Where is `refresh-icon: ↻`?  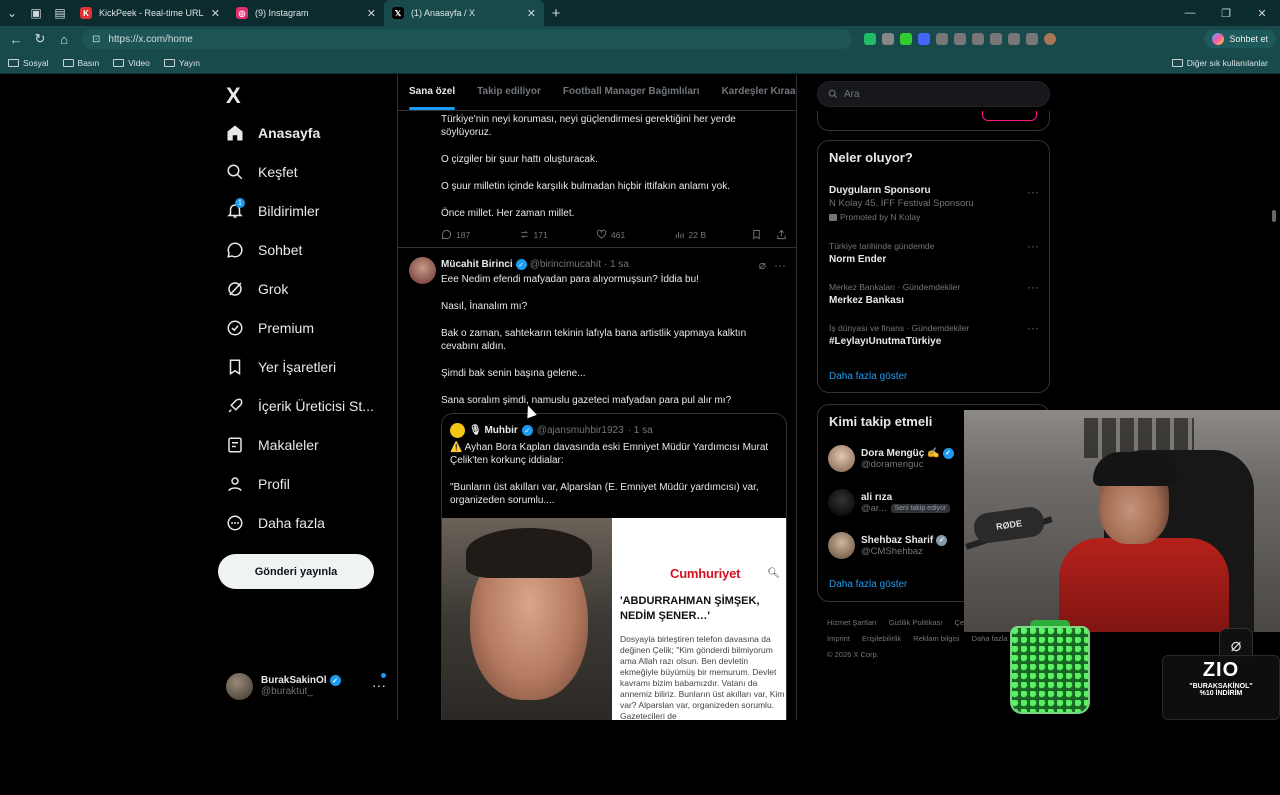
refresh-icon: ↻ is located at coordinates (40, 39).